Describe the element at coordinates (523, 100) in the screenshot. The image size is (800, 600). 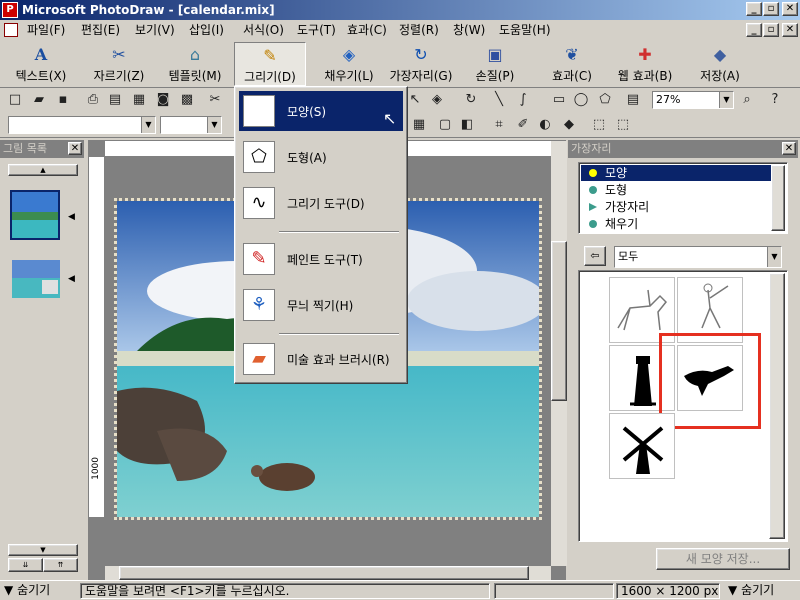
I see `curve-icon: ∫` at that location.